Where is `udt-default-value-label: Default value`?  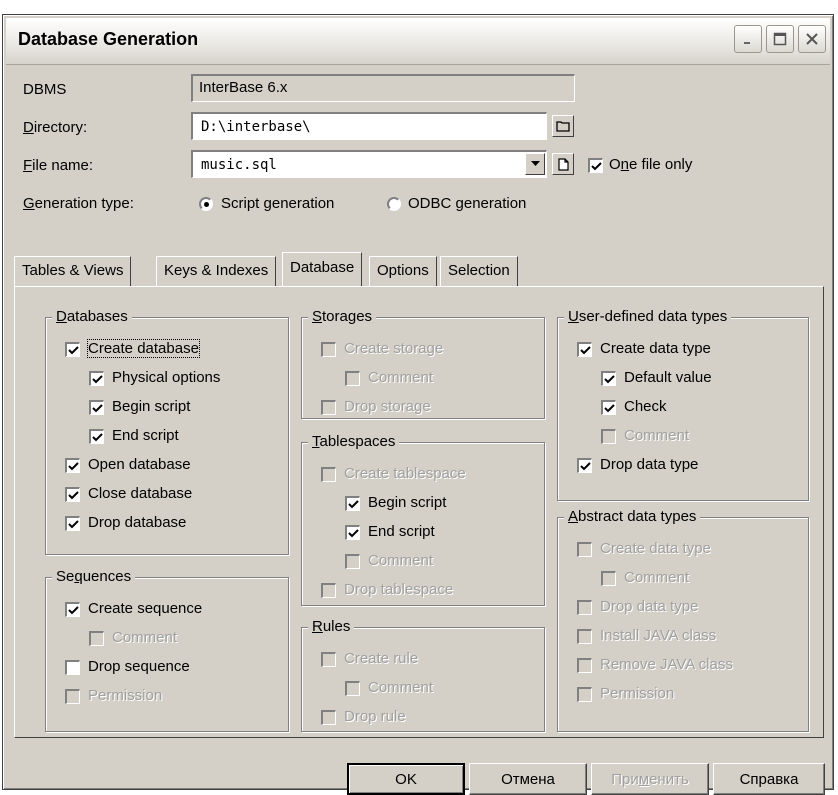 udt-default-value-label: Default value is located at coordinates (668, 377).